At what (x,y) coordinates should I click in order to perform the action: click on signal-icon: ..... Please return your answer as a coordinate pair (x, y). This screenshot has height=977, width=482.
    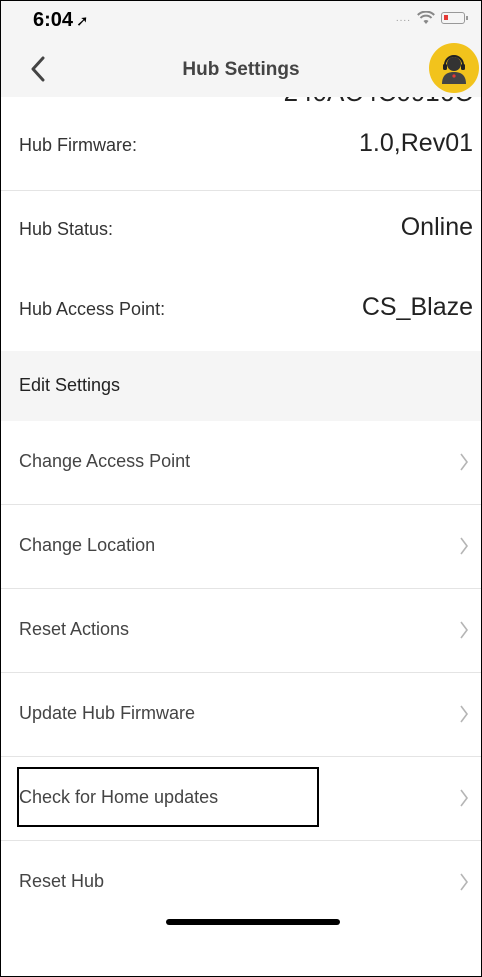
    Looking at the image, I should click on (403, 18).